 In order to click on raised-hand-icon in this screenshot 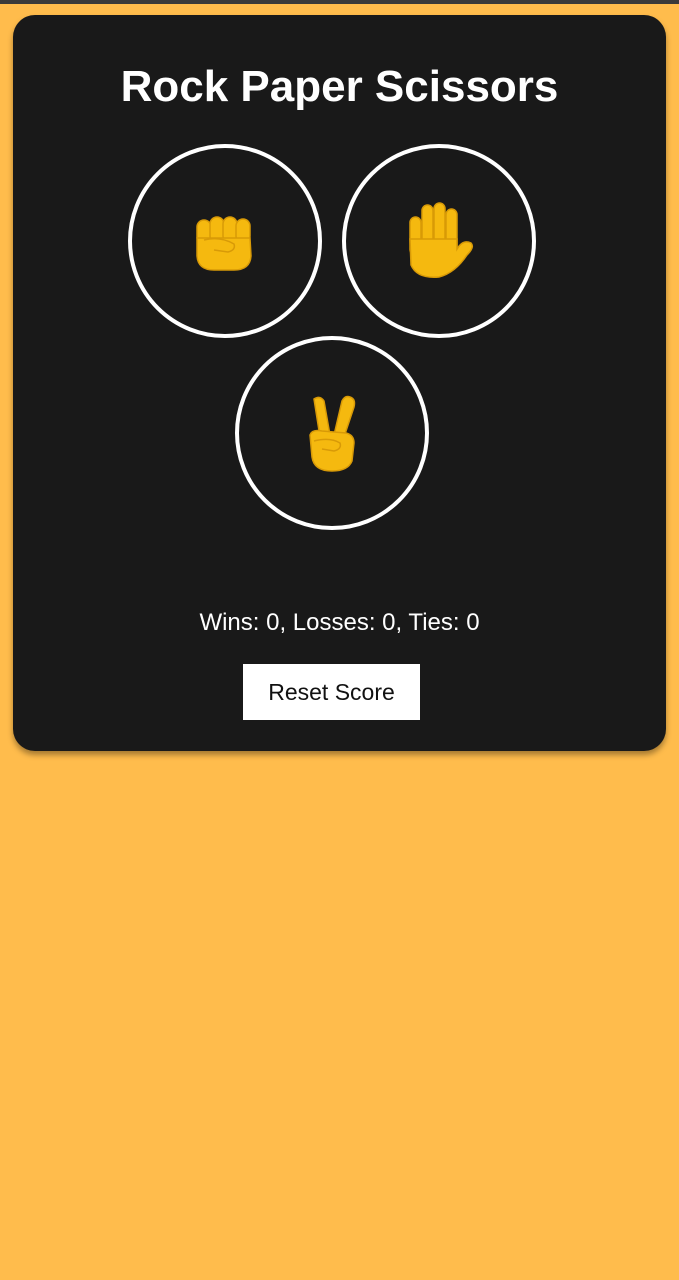, I will do `click(441, 240)`.